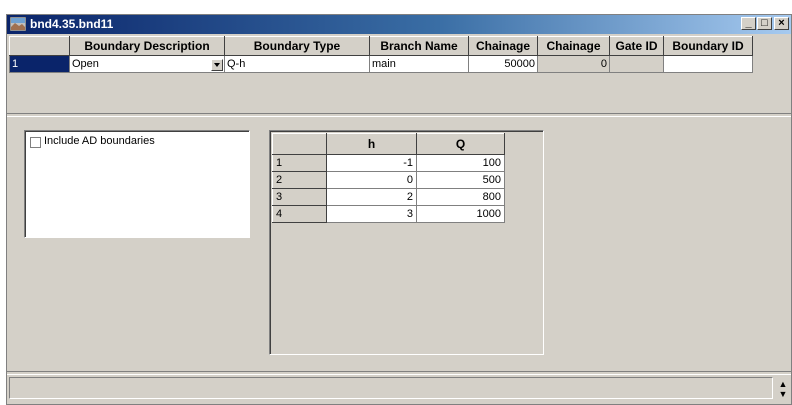 The width and height of the screenshot is (792, 405). Describe the element at coordinates (35, 142) in the screenshot. I see `include-ad-checkbox` at that location.